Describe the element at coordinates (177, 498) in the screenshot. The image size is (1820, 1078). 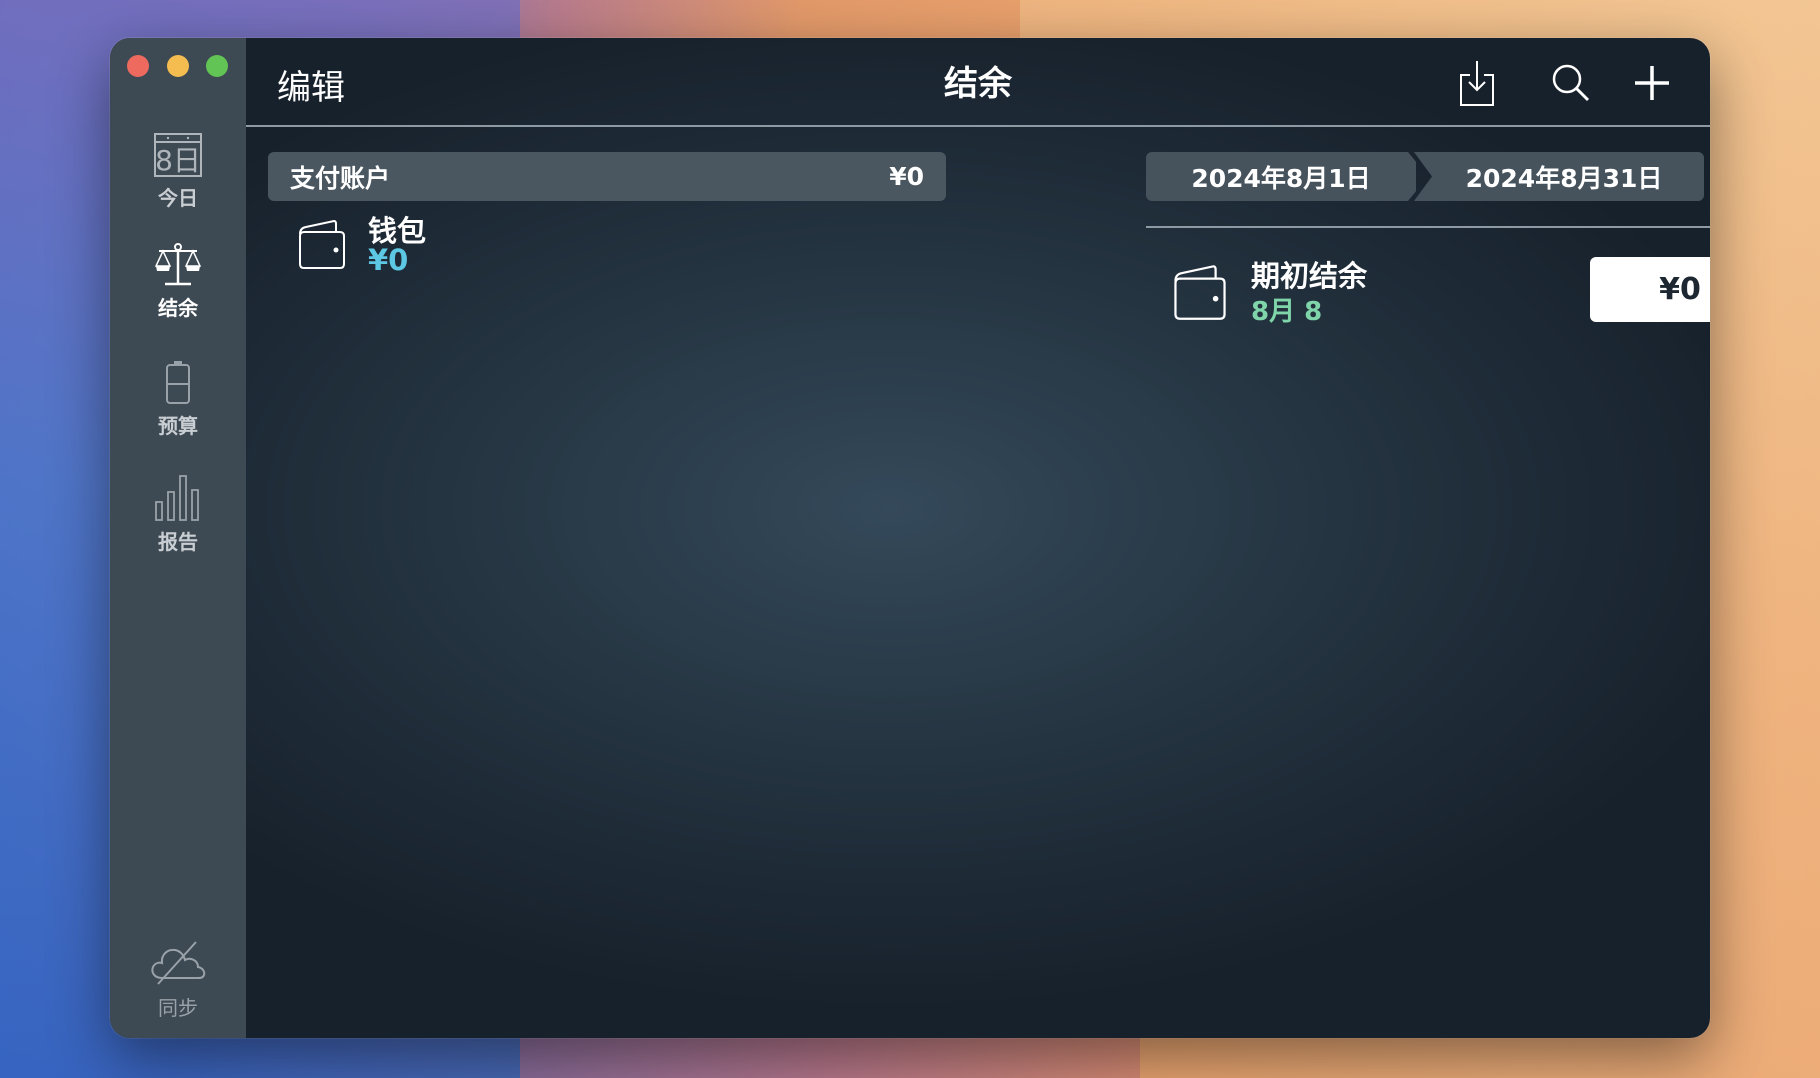
I see `bar-chart-icon` at that location.